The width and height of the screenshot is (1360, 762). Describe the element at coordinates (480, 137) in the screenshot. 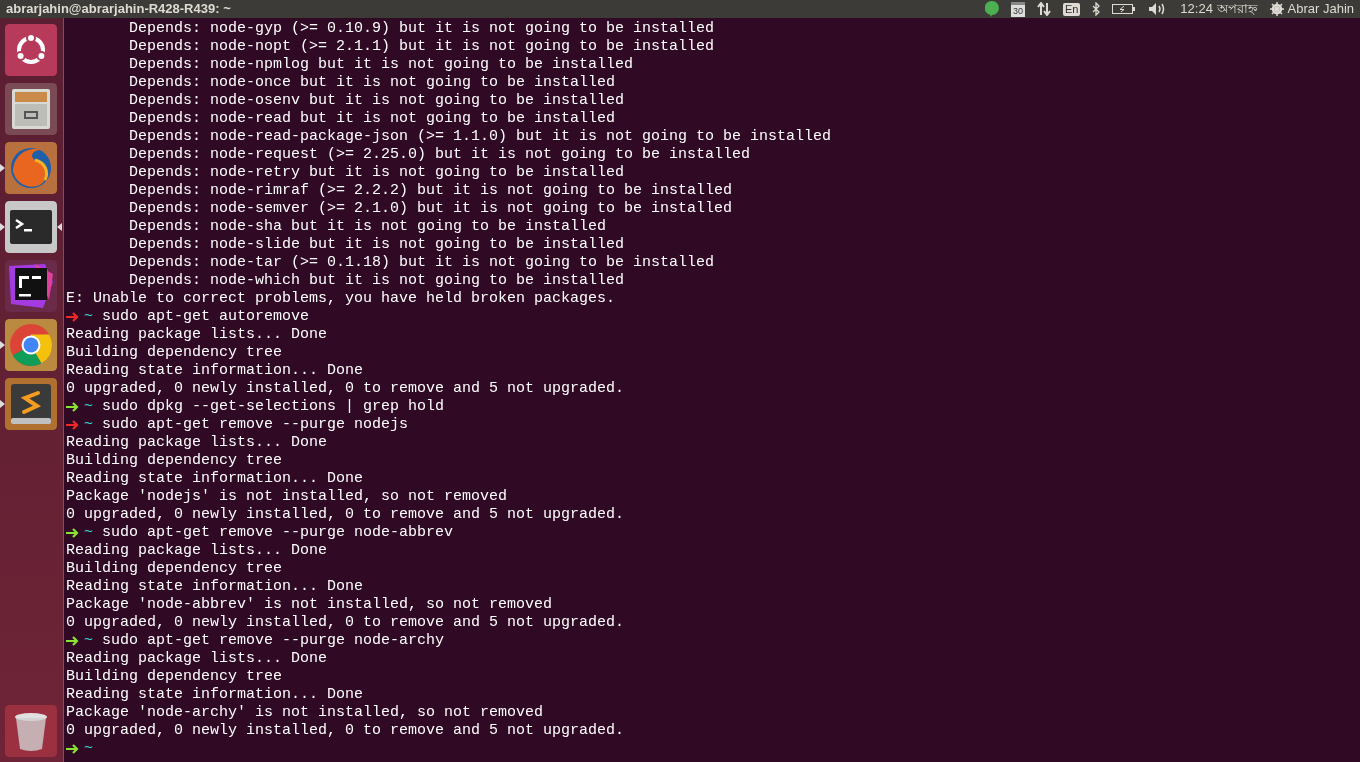

I see `terminal-line: Depends: node-read-package-json (>= 1.1.0) but it is not going to be installed` at that location.